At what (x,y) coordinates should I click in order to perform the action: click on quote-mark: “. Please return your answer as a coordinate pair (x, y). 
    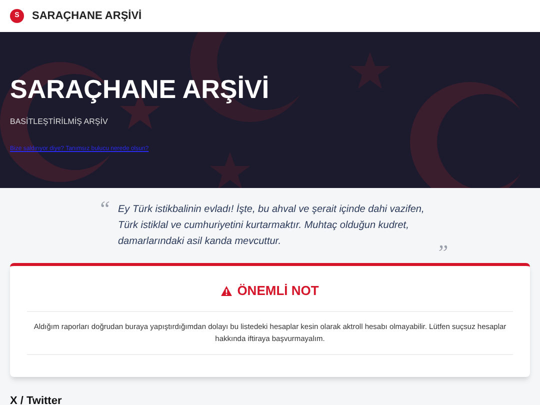
    Looking at the image, I should click on (104, 209).